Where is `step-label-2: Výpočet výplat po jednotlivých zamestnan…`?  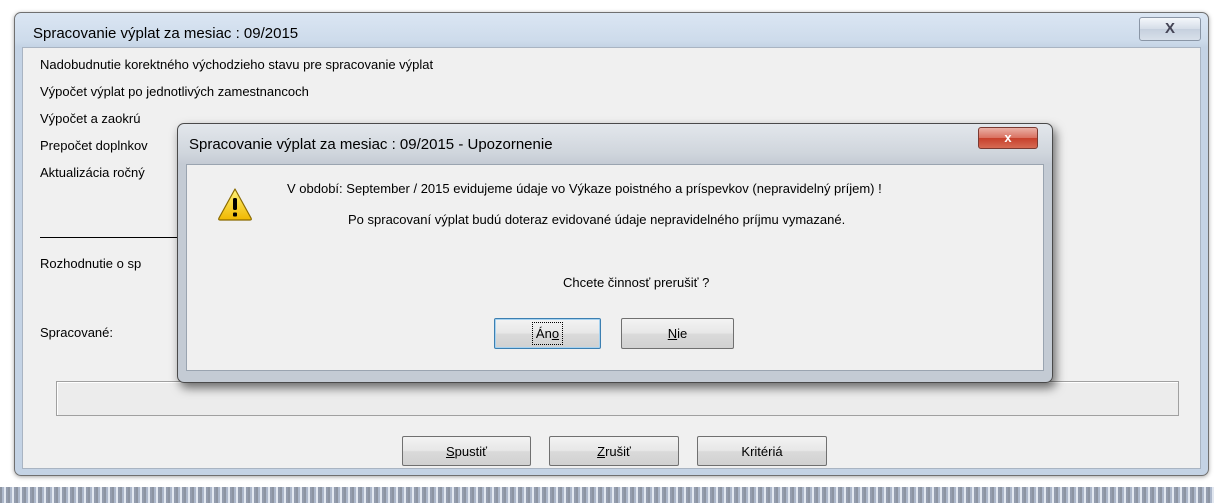 step-label-2: Výpočet výplat po jednotlivých zamestnan… is located at coordinates (174, 91).